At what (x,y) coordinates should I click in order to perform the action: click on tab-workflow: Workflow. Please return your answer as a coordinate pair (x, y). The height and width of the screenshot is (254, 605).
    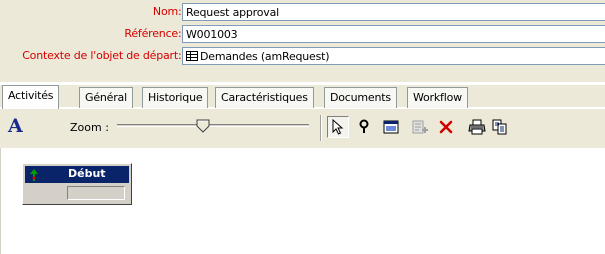
    Looking at the image, I should click on (437, 97).